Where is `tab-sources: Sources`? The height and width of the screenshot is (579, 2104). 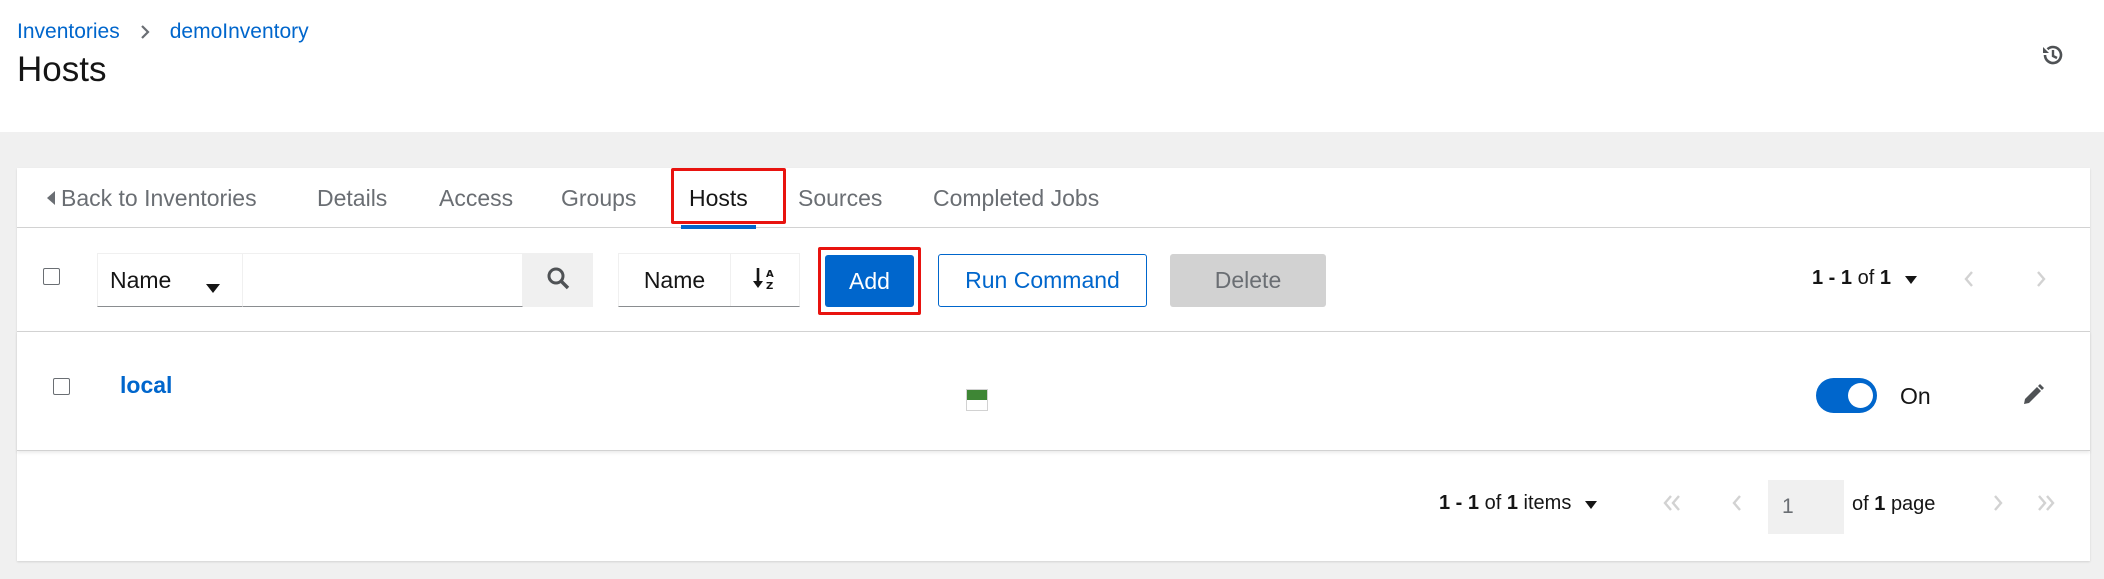 tab-sources: Sources is located at coordinates (840, 198).